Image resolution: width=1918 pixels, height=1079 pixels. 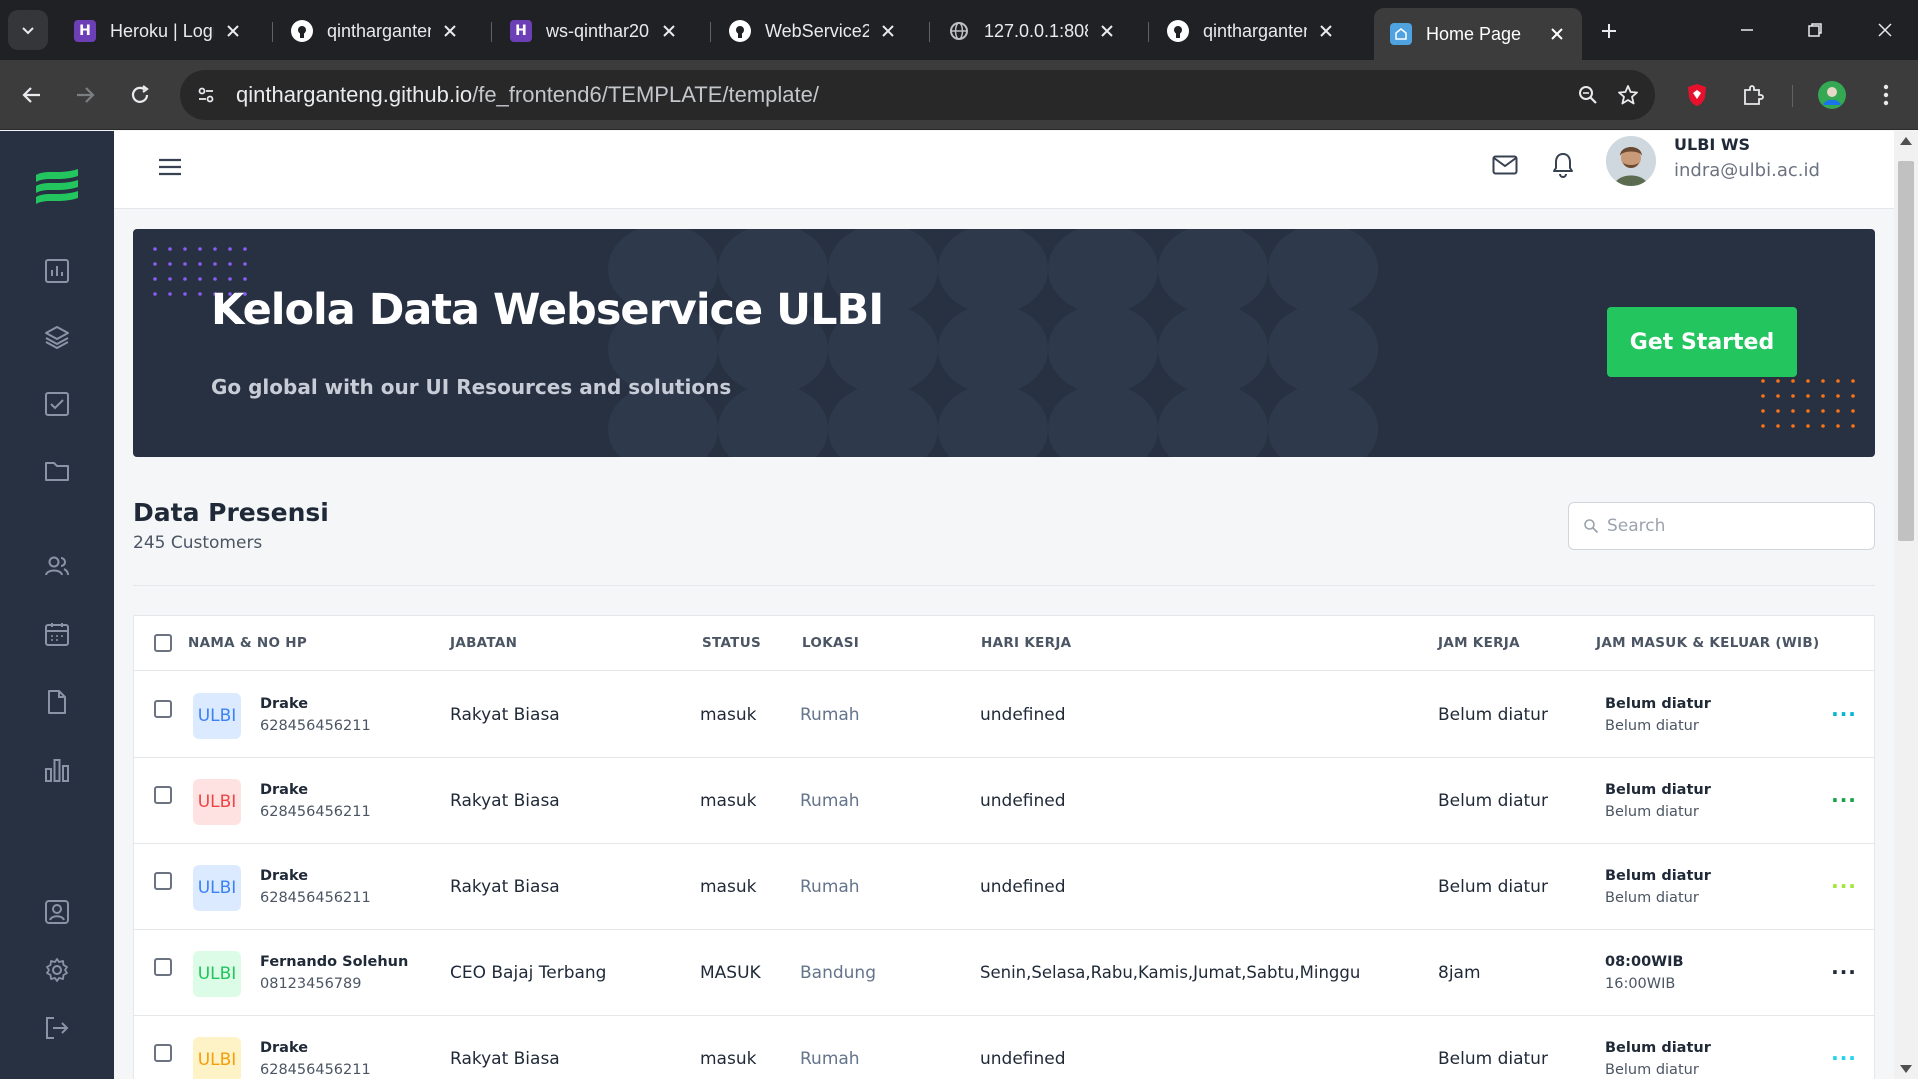 What do you see at coordinates (57, 970) in the screenshot?
I see `sidebar-item-settings` at bounding box center [57, 970].